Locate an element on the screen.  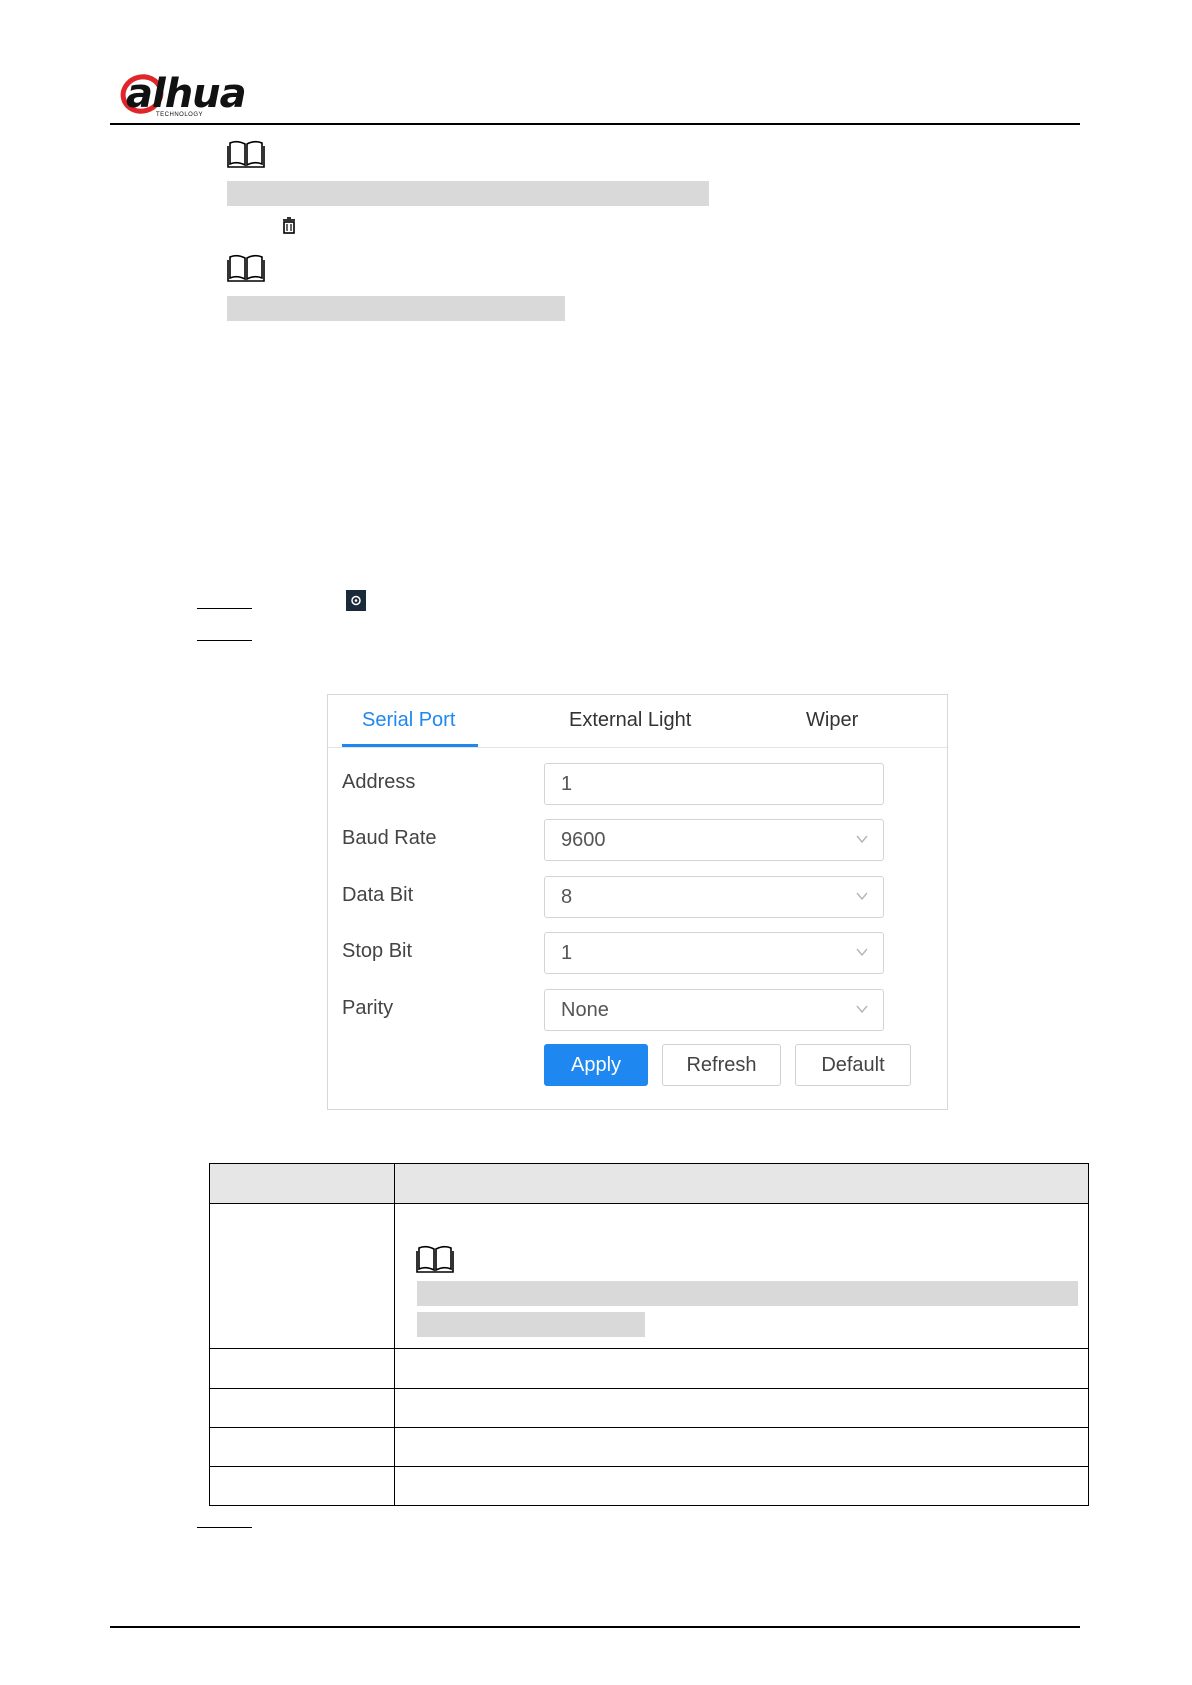
brand-logo: alhua TECHNOLOGY is located at coordinates (187, 96).